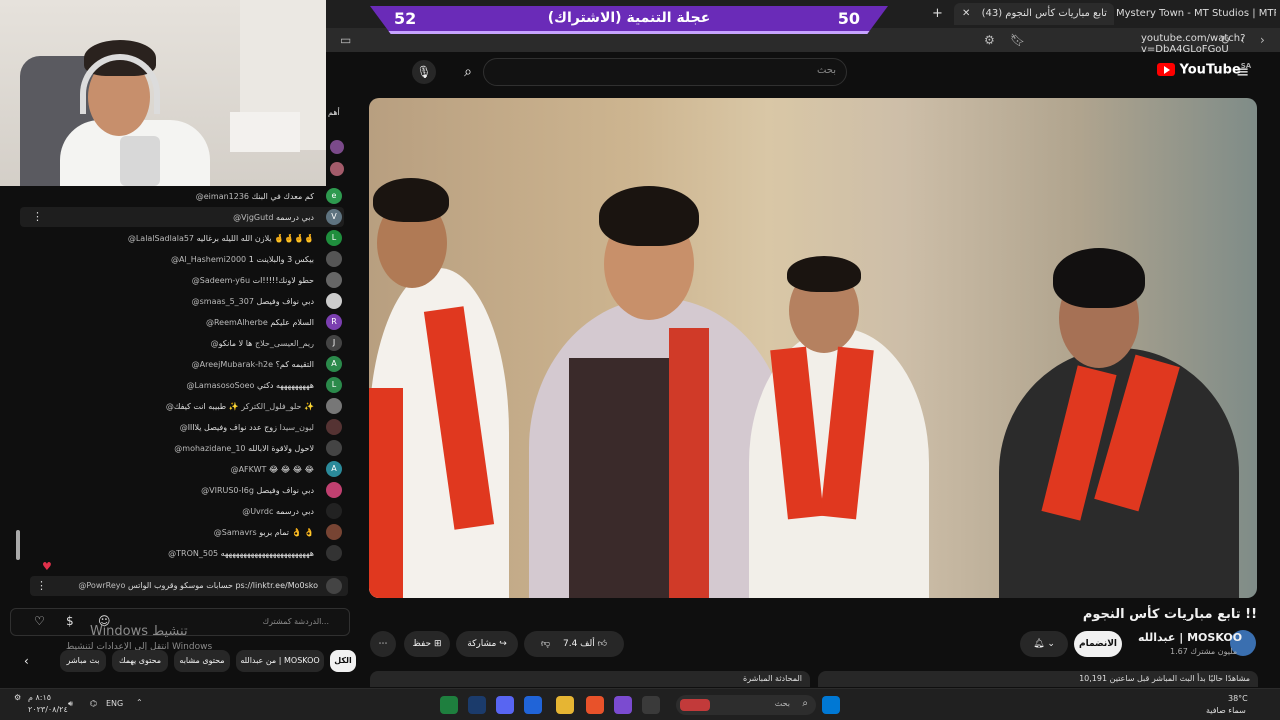 The height and width of the screenshot is (720, 1280). What do you see at coordinates (629, 18) in the screenshot?
I see `sub-goal-title: (الاشتراك) عجلة التنمية` at bounding box center [629, 18].